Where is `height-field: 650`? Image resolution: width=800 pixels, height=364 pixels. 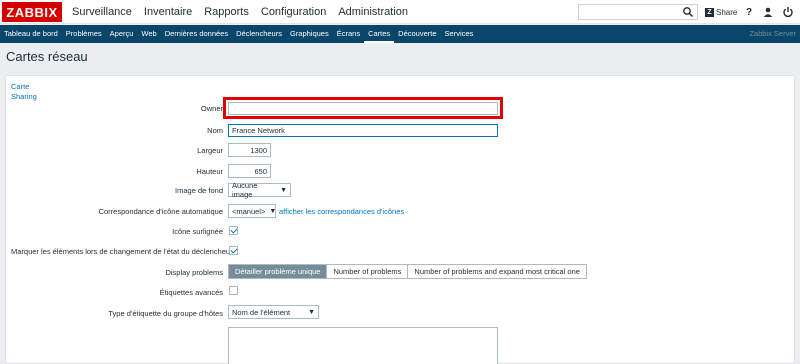
height-field: 650 is located at coordinates (249, 171).